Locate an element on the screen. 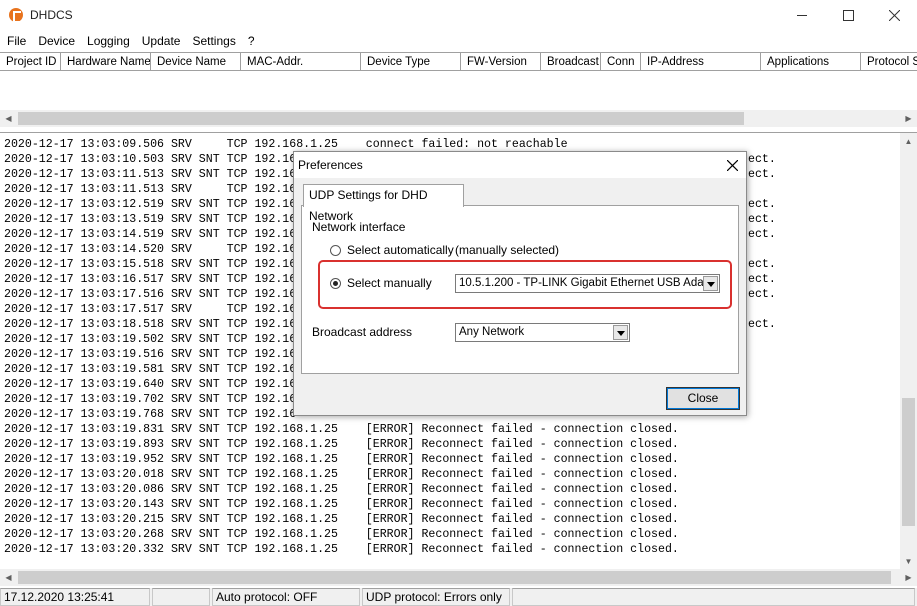  close-window-button is located at coordinates (894, 15).